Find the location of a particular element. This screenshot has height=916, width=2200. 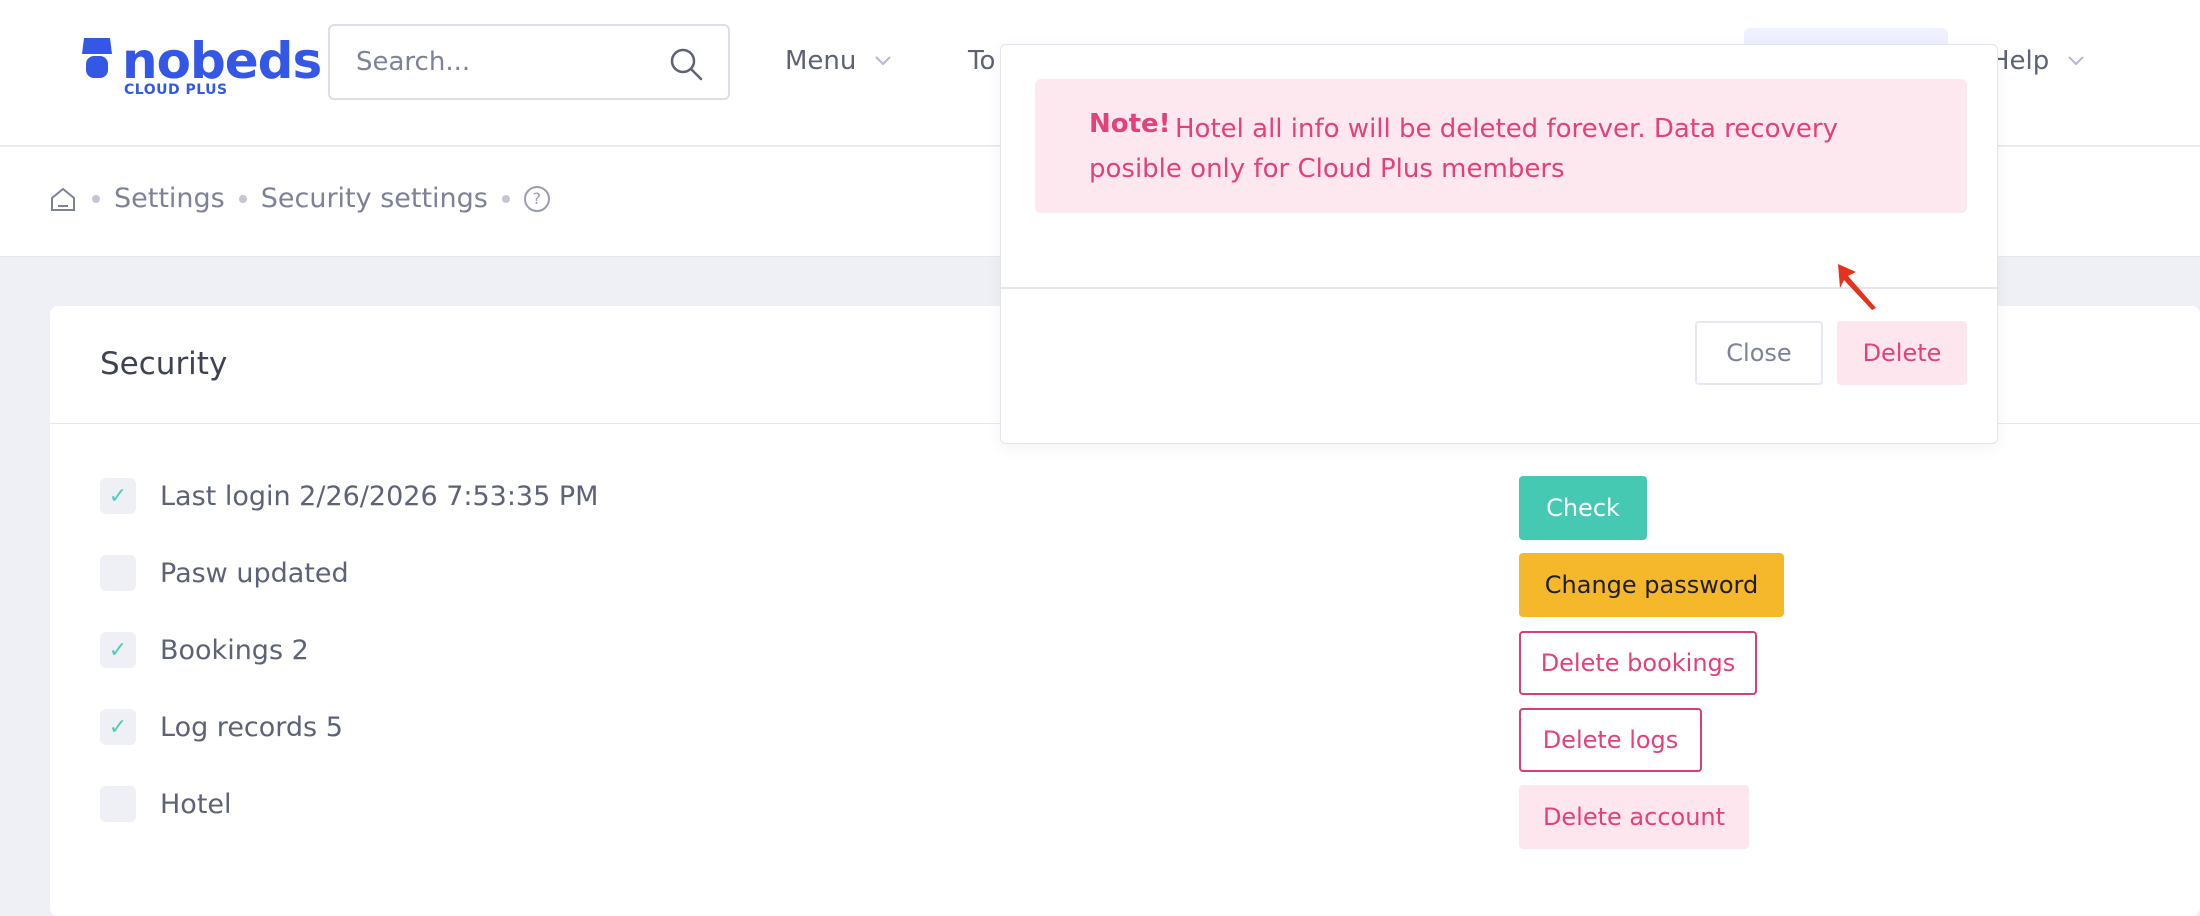

note-label: Note! is located at coordinates (1130, 124).